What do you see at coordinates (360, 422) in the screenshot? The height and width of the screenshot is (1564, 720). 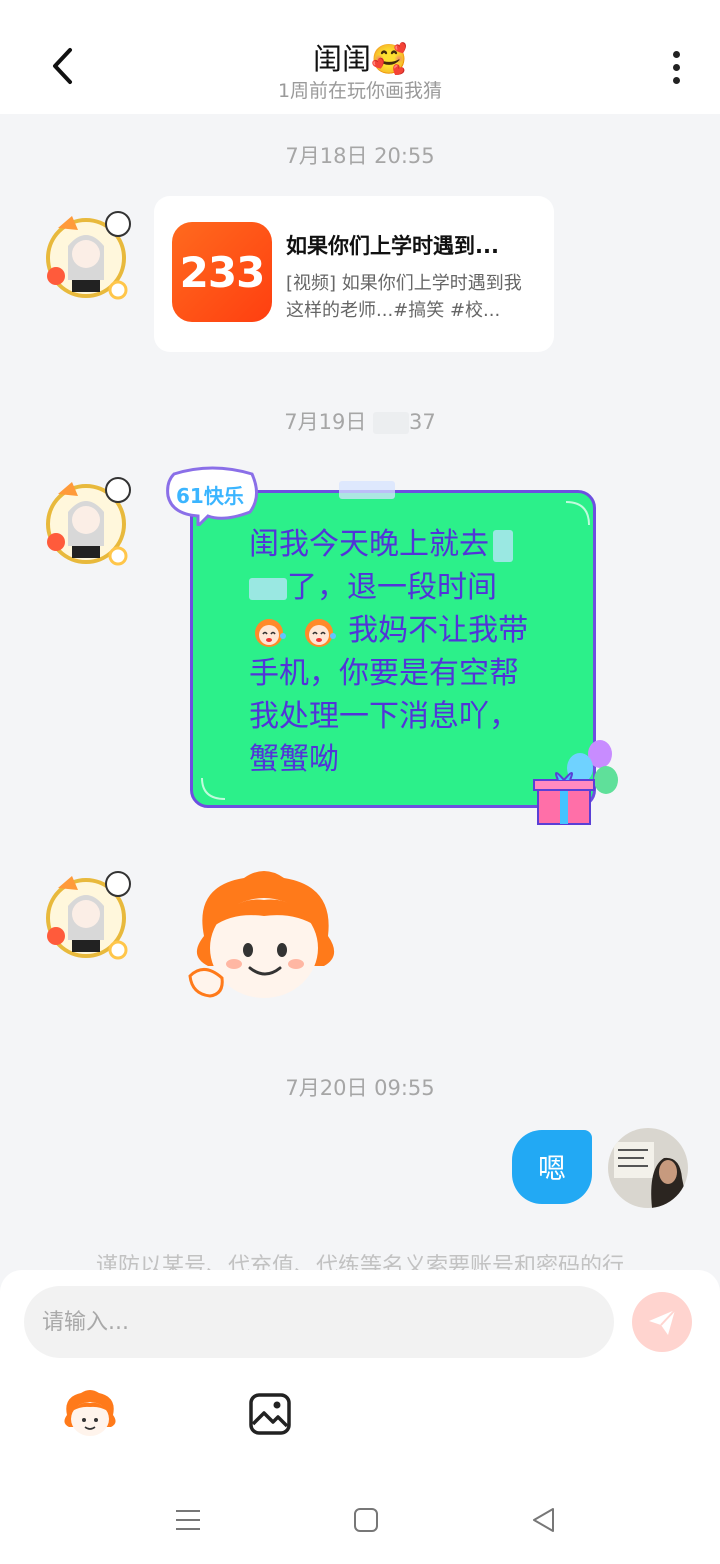 I see `timestamp: 7月19日 37` at bounding box center [360, 422].